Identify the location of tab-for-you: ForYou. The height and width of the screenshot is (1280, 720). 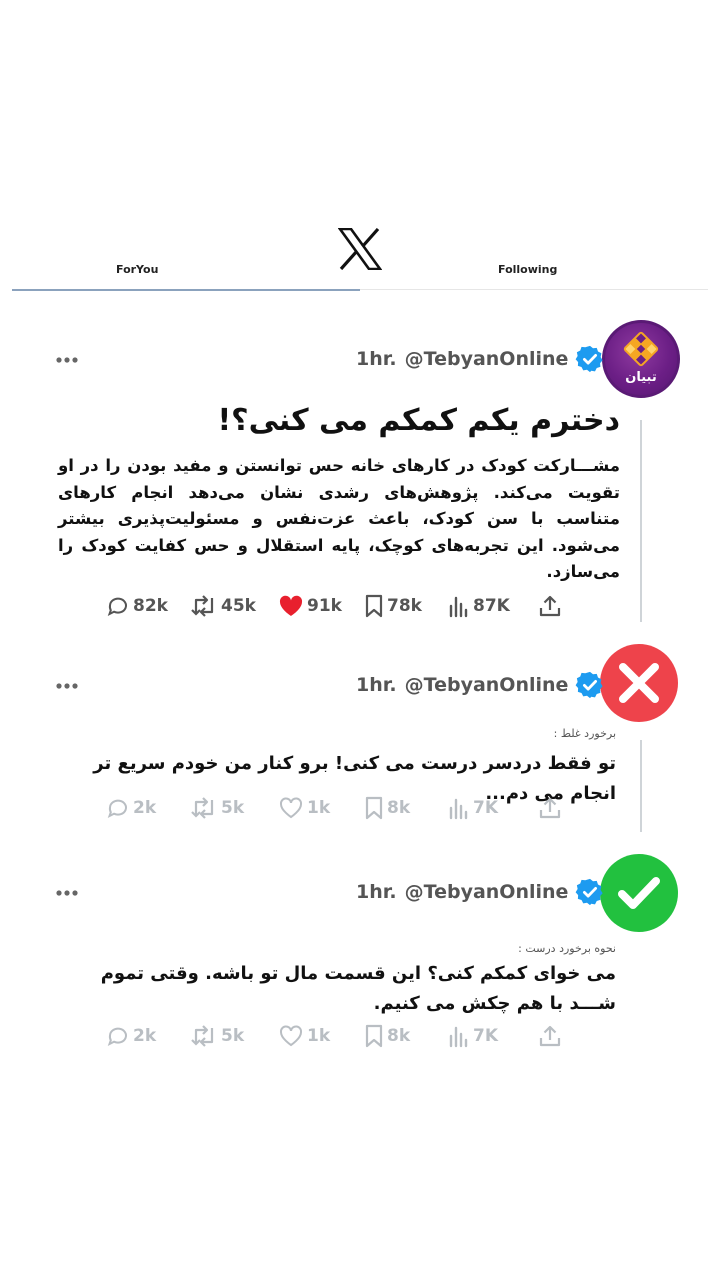
(137, 269).